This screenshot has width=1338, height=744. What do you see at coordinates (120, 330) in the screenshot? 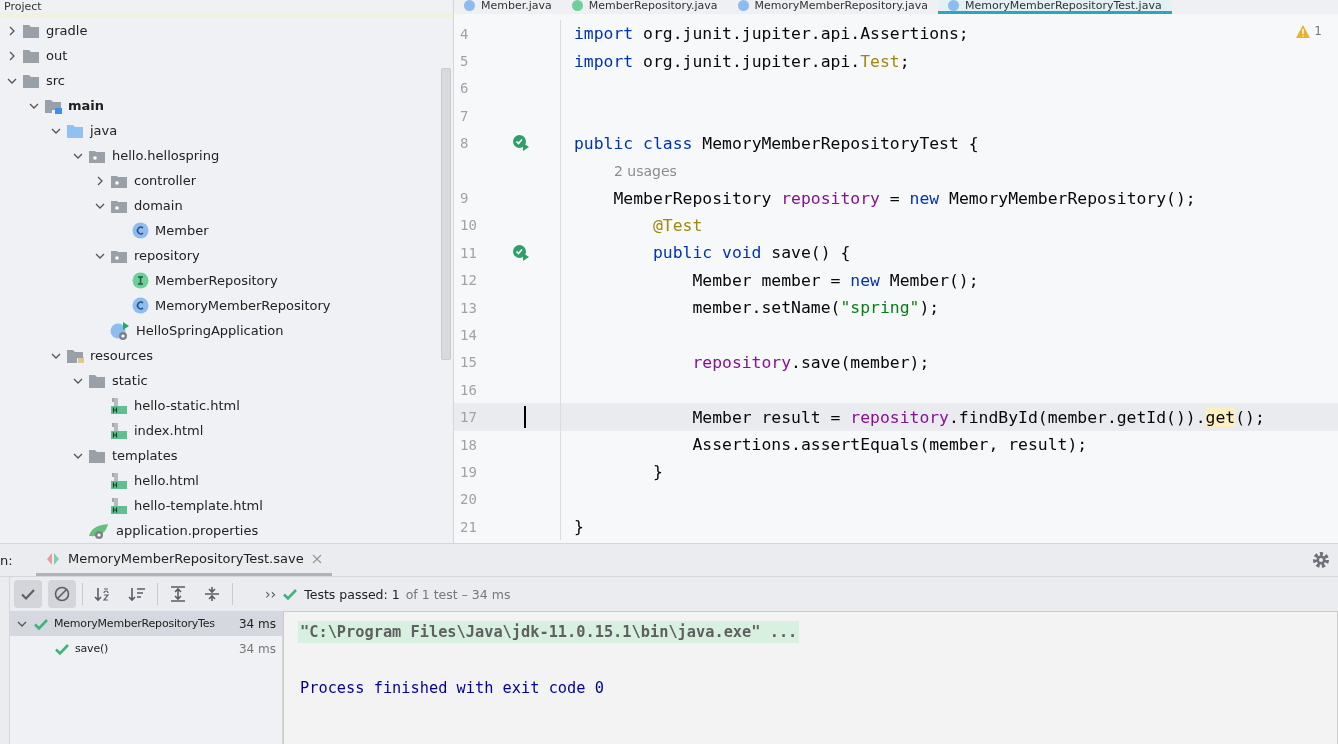
I see `class-run-icon` at bounding box center [120, 330].